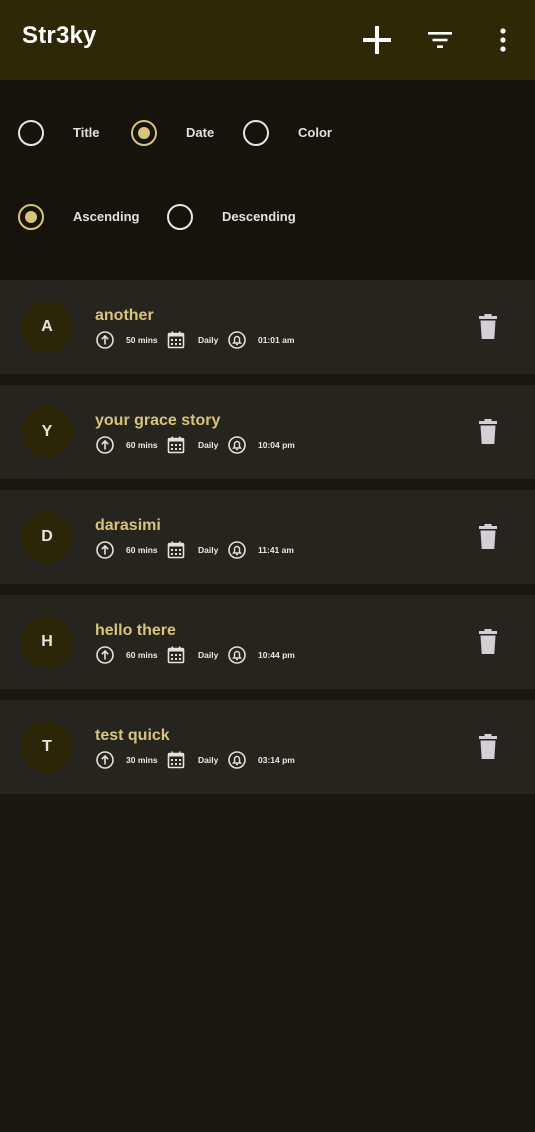  Describe the element at coordinates (276, 655) in the screenshot. I see `habit-reminder-time: 10:44 pm` at that location.